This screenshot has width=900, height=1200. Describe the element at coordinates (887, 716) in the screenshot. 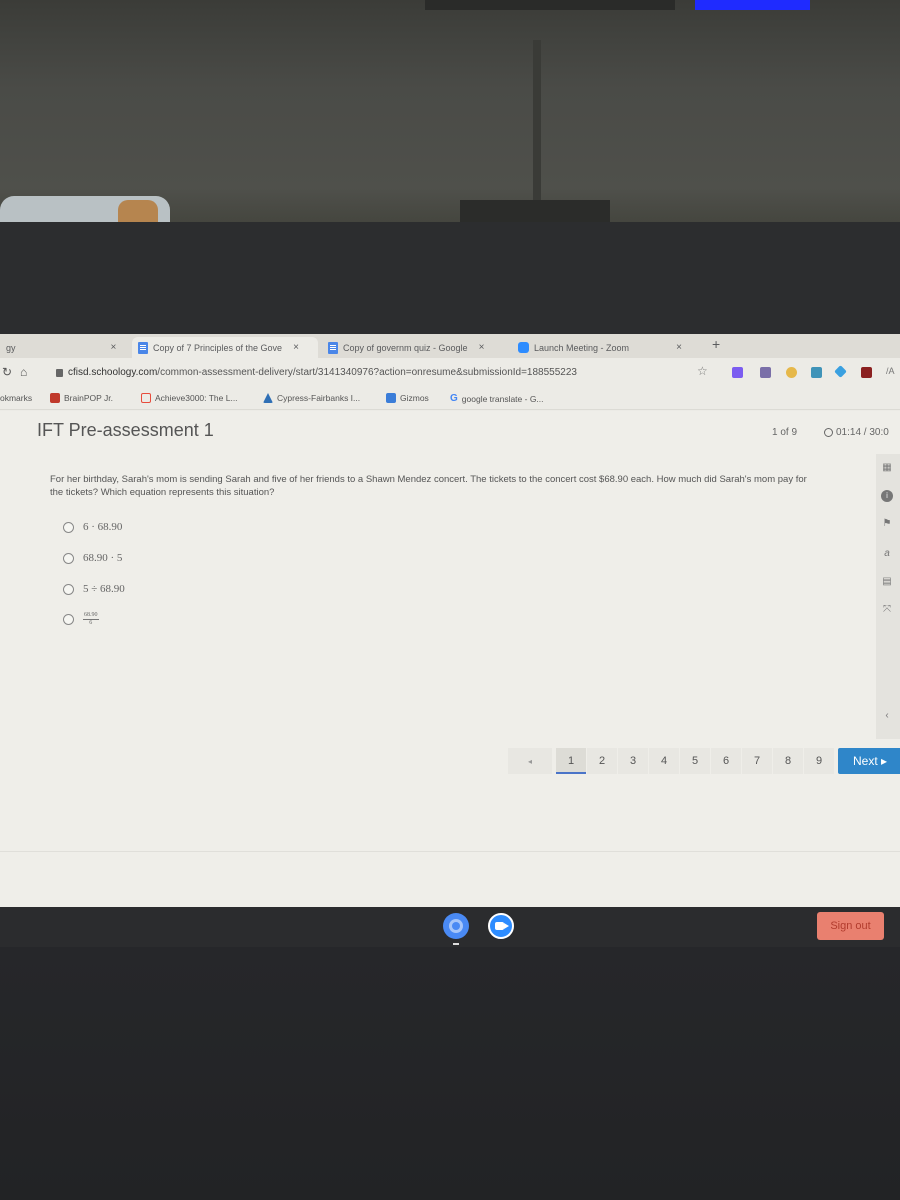

I see `collapse-arrow-icon: ‹` at that location.